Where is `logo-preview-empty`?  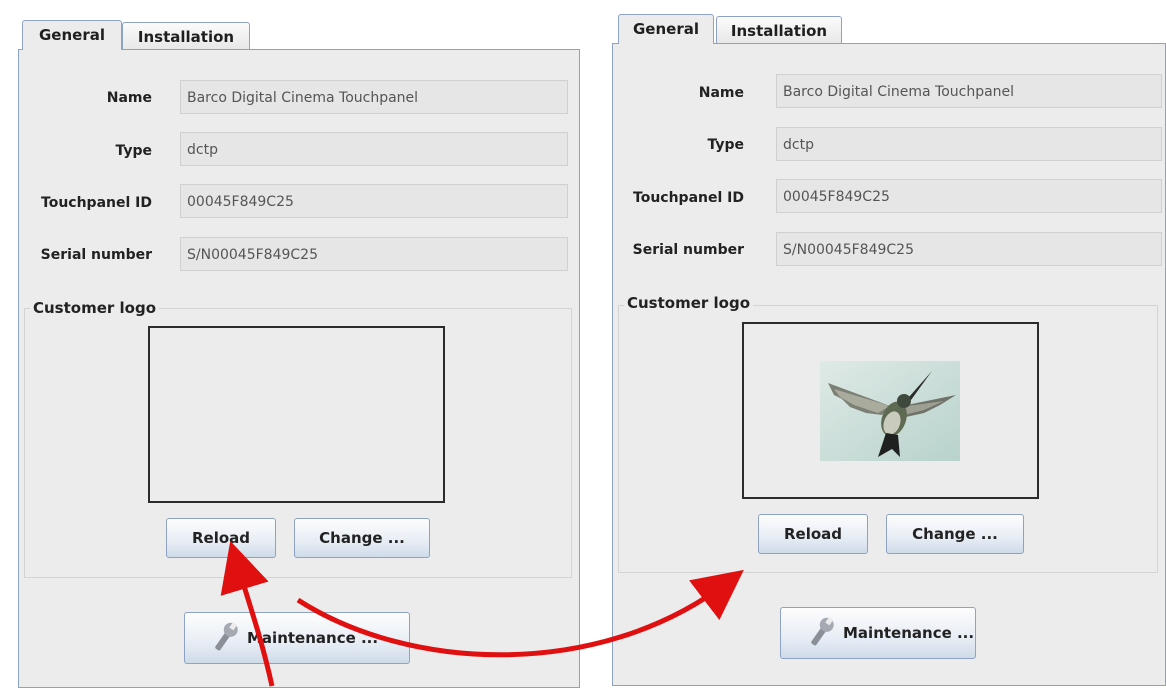 logo-preview-empty is located at coordinates (296, 414).